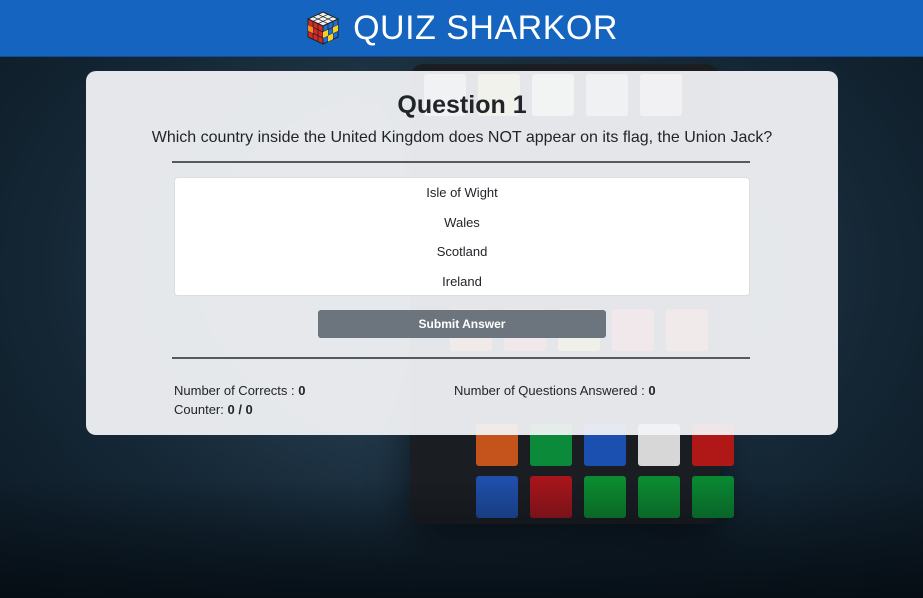 This screenshot has width=923, height=598. What do you see at coordinates (485, 27) in the screenshot?
I see `app-title: QUIZ SHARKOR` at bounding box center [485, 27].